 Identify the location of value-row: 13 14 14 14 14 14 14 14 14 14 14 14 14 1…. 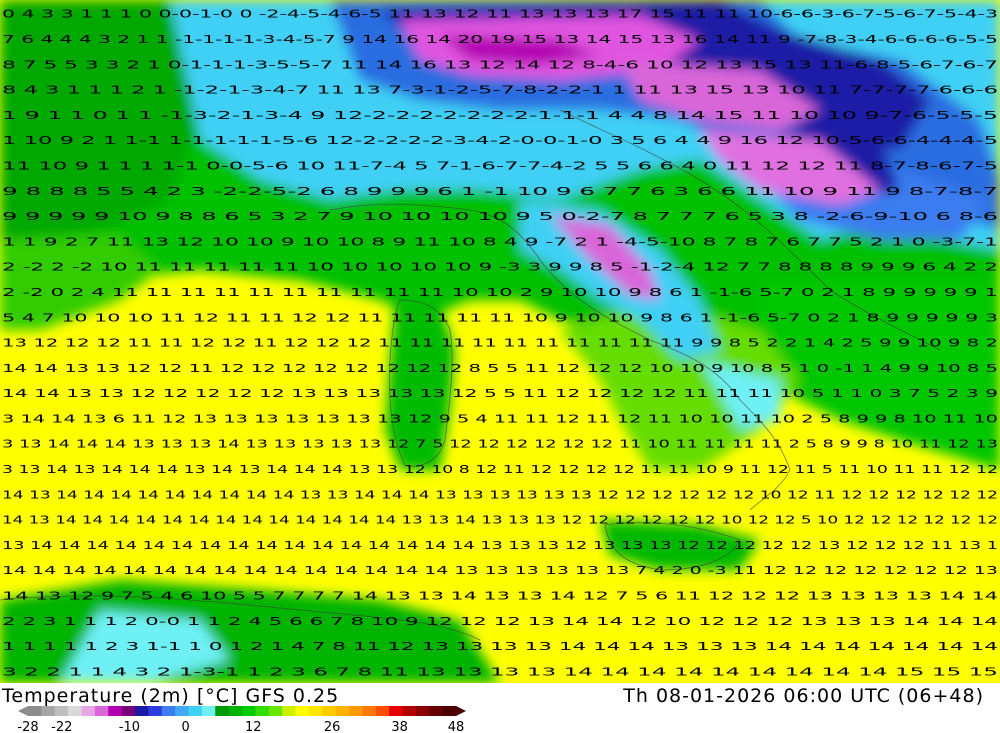
(500, 545).